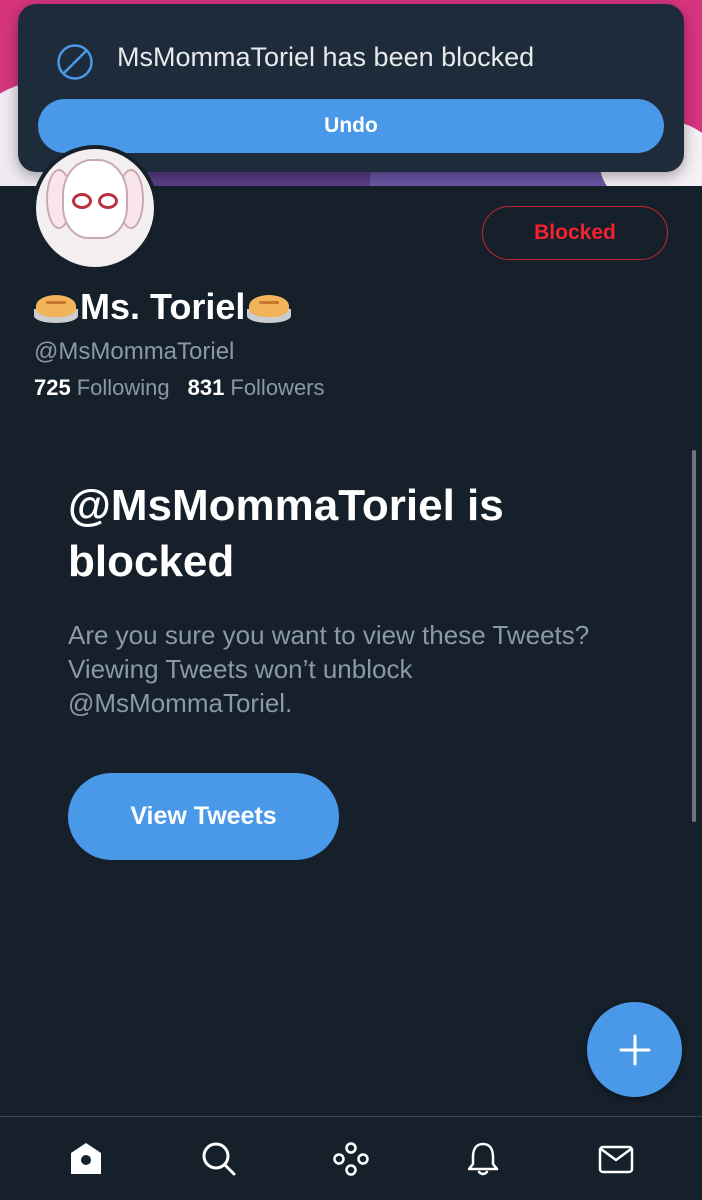  I want to click on followers-link: 831 Followers, so click(256, 388).